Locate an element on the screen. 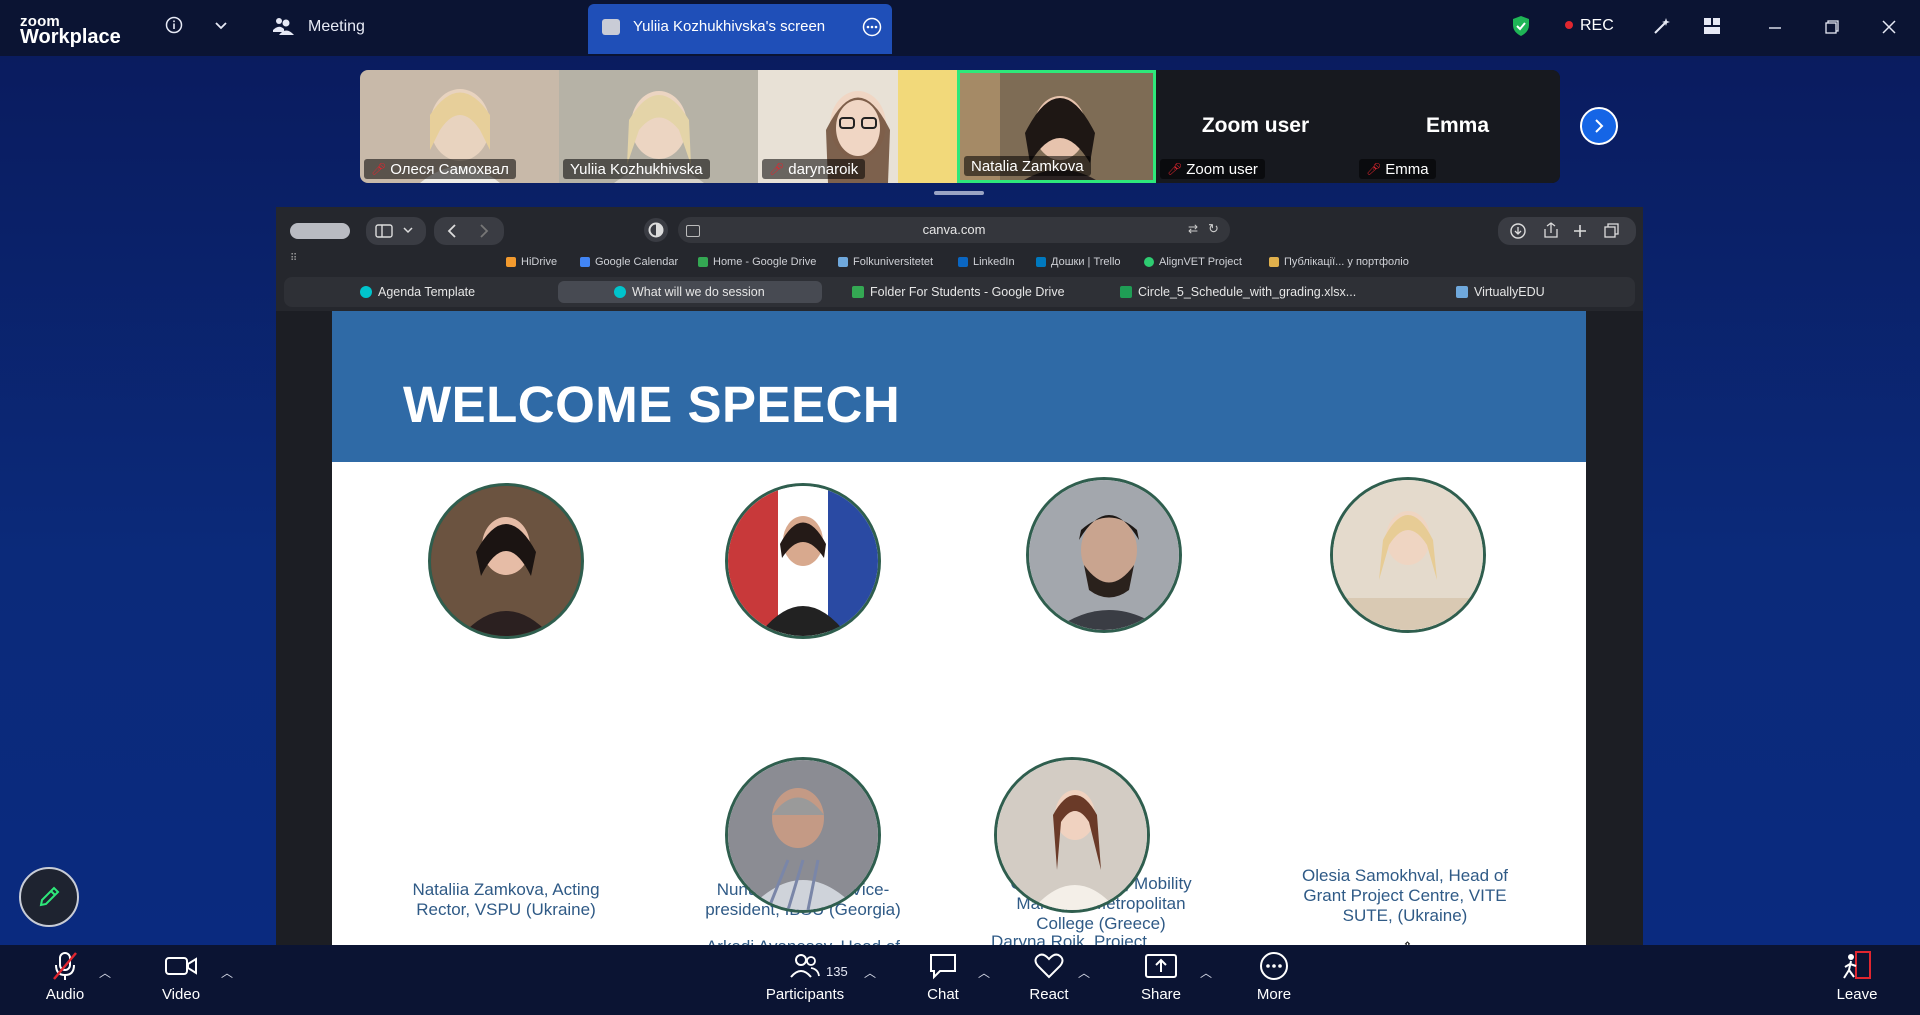 The height and width of the screenshot is (1015, 1920). slide-title: WELCOME SPEECH is located at coordinates (652, 404).